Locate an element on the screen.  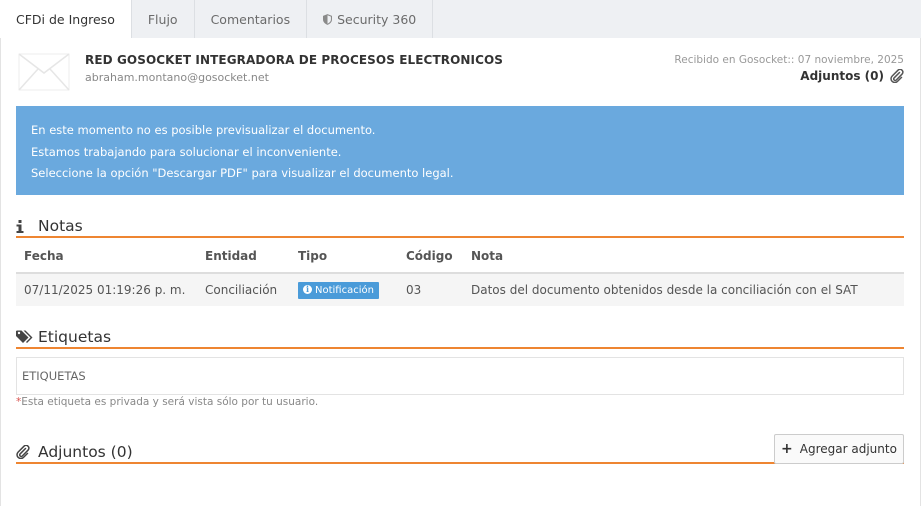
tab-label: CFDi de Ingreso is located at coordinates (65, 19).